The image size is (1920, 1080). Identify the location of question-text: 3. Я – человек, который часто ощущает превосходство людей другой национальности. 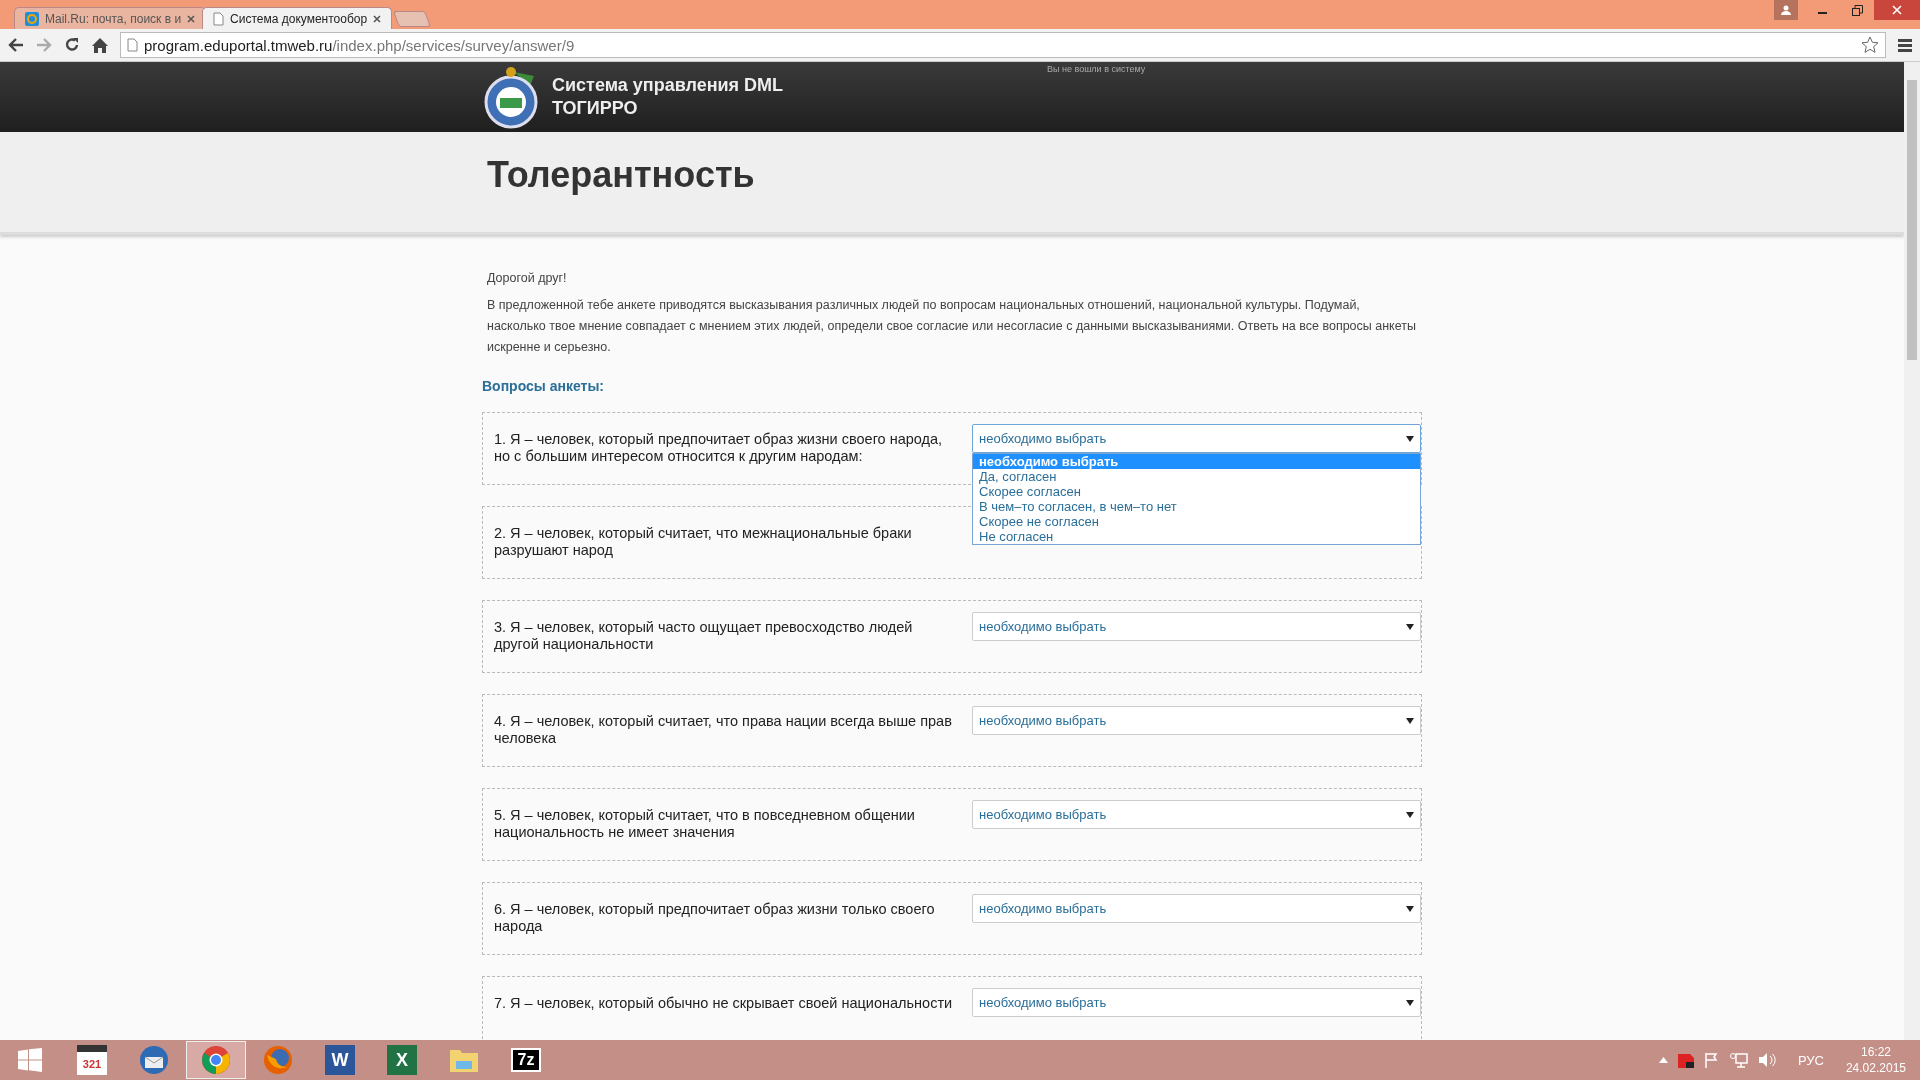
(704, 636).